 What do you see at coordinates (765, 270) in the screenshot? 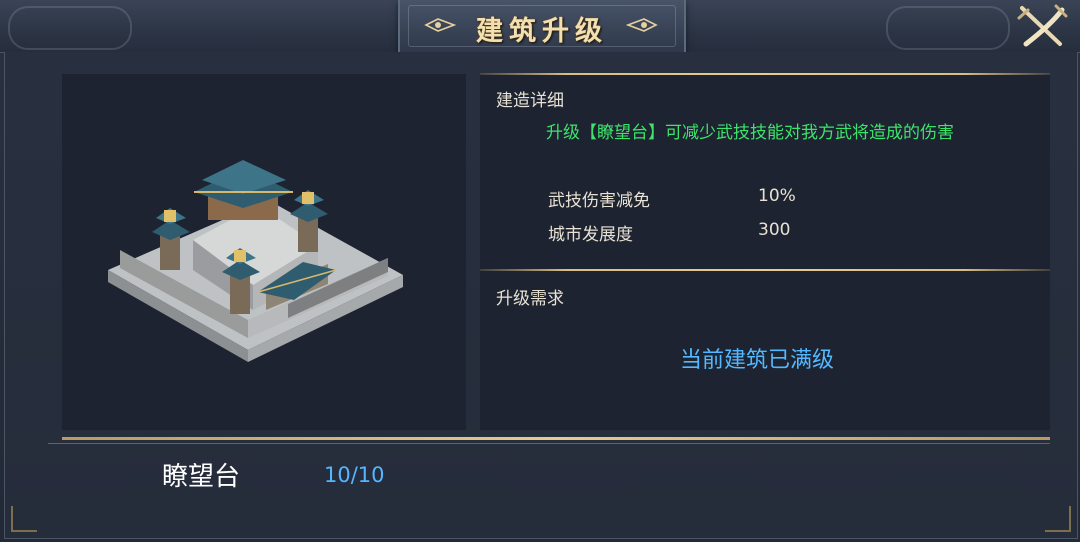
I see `divider-middle` at bounding box center [765, 270].